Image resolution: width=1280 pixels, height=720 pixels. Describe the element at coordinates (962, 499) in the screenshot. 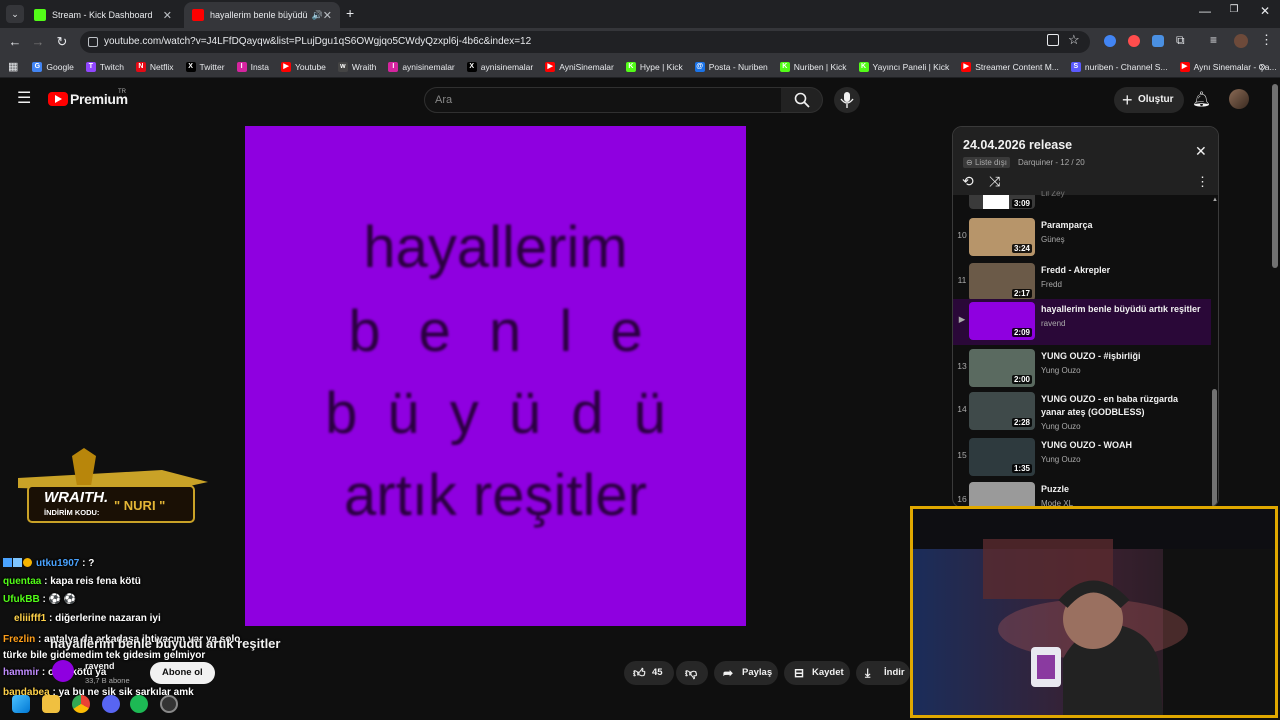

I see `playlist-item-number: 16` at that location.